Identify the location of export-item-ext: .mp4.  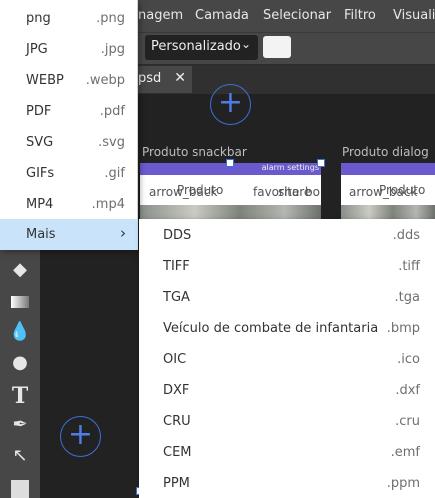
(108, 204).